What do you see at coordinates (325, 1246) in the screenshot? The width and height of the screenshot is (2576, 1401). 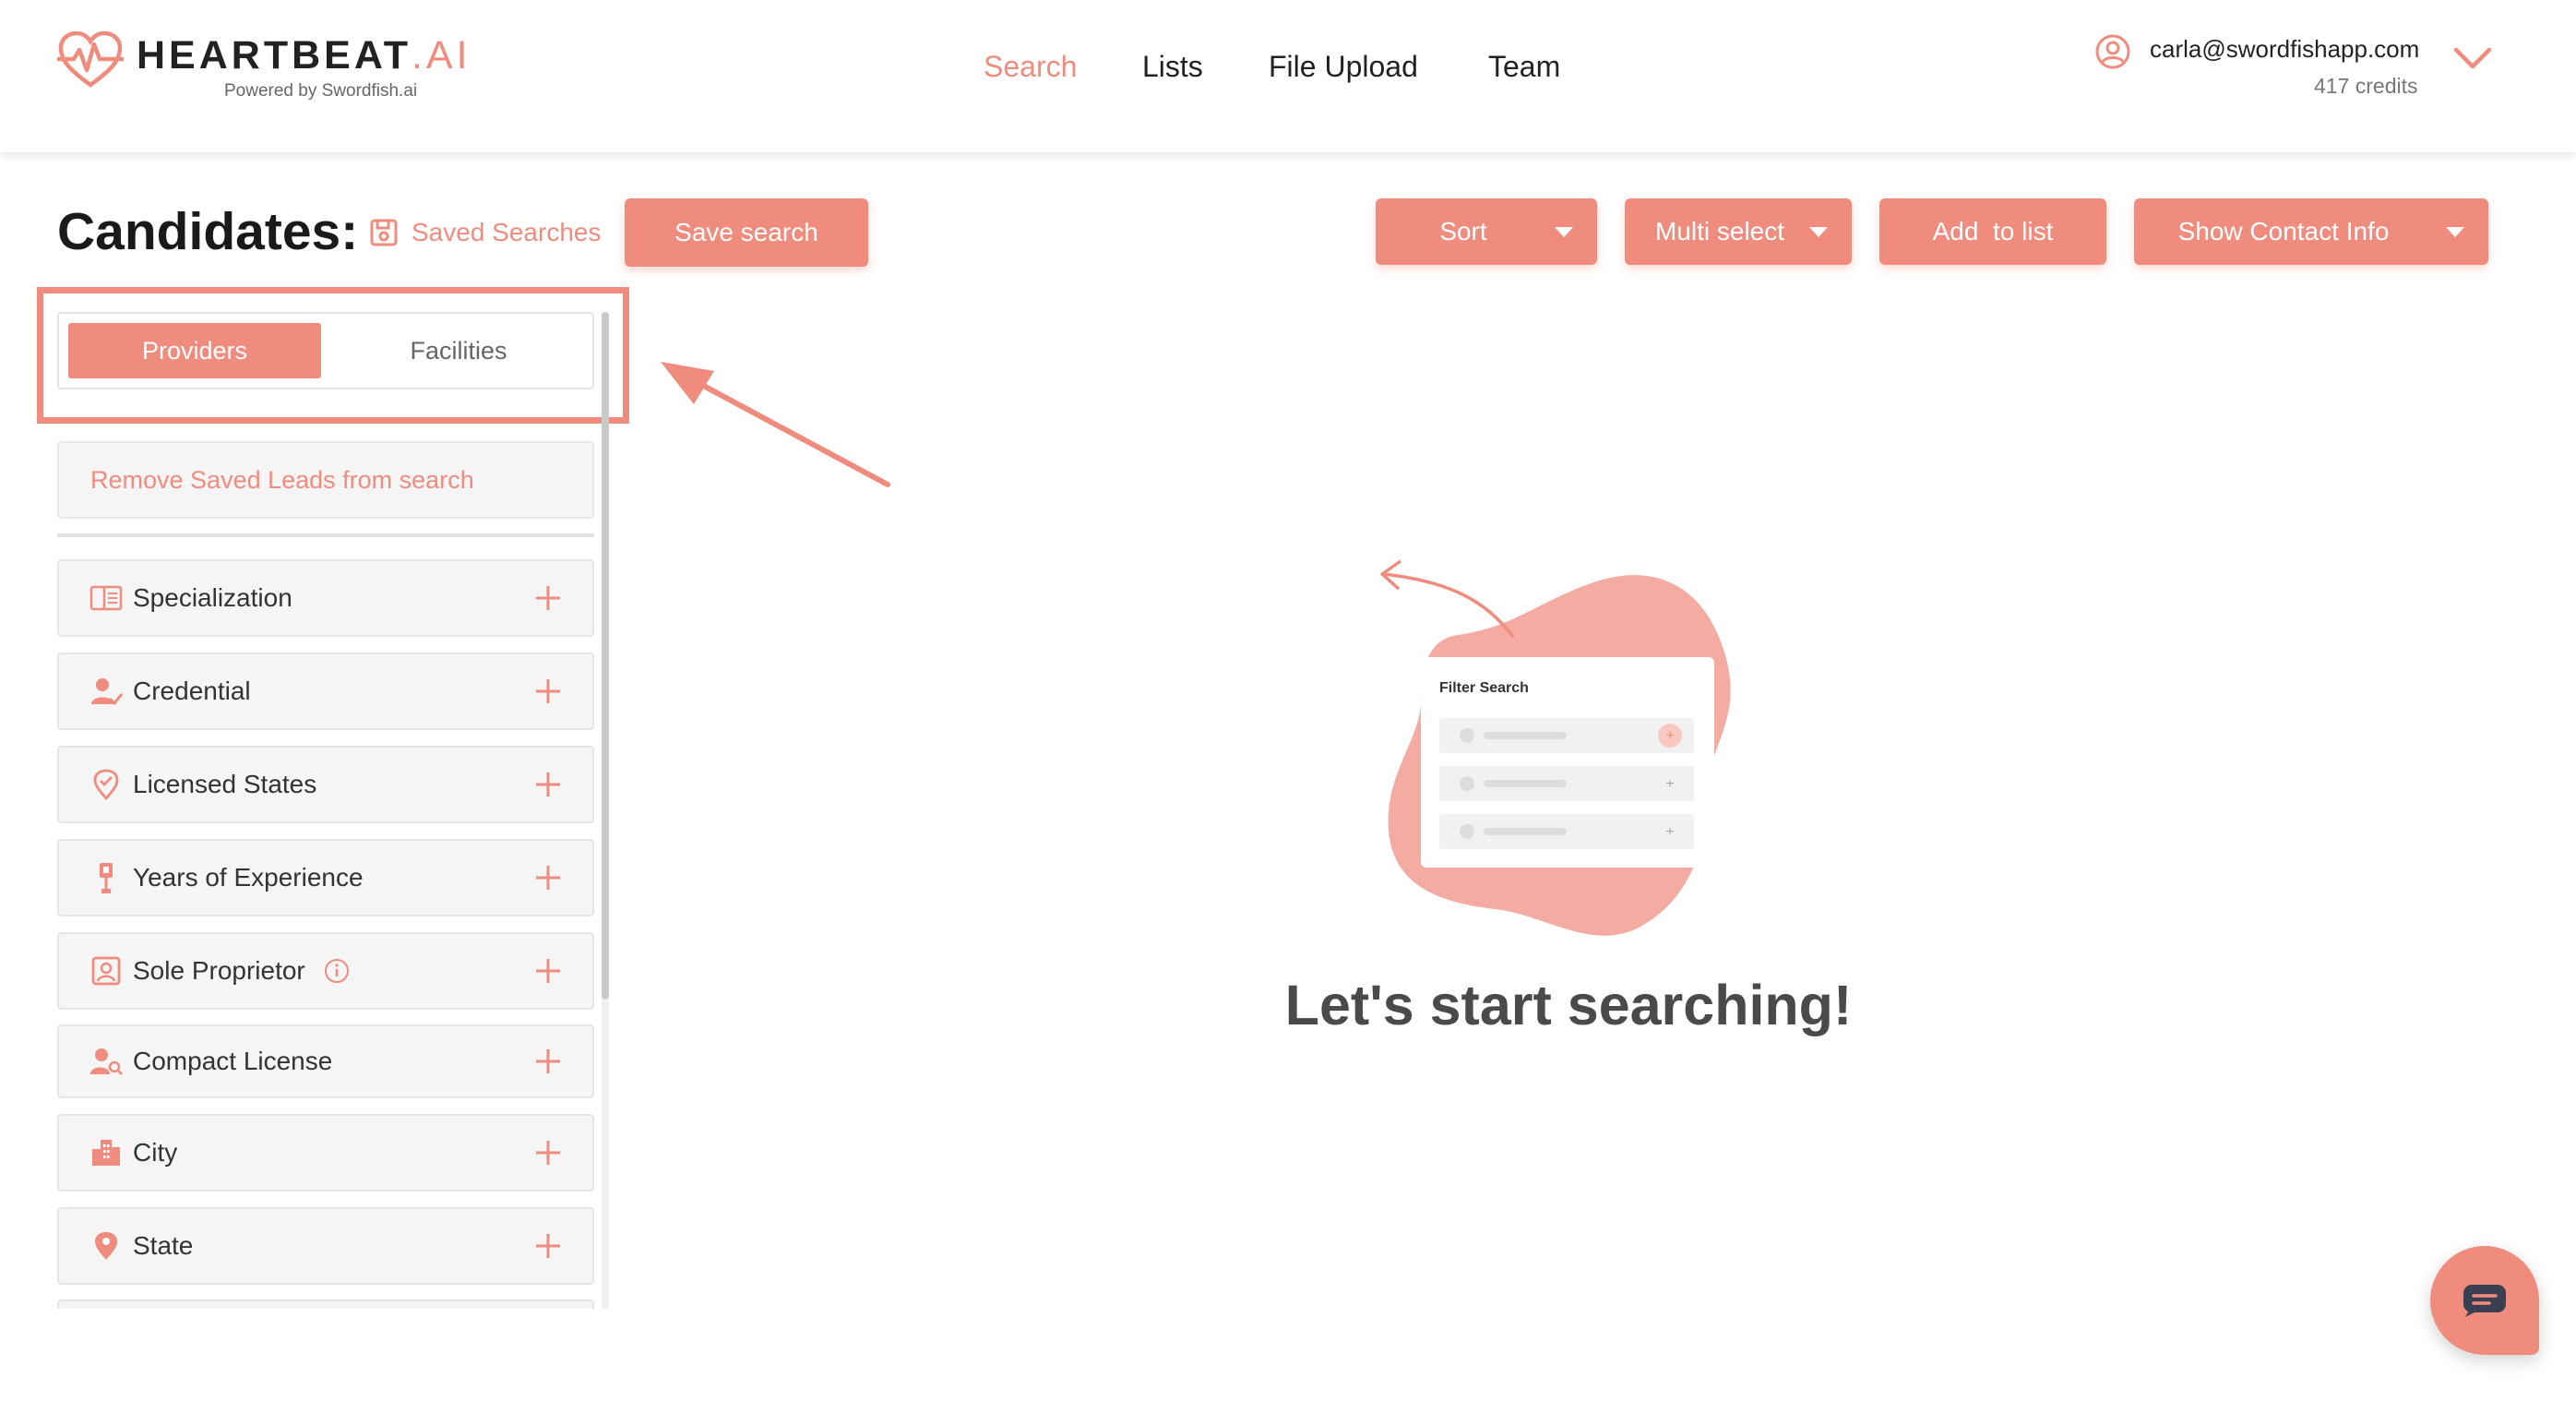 I see `filter-state: State` at bounding box center [325, 1246].